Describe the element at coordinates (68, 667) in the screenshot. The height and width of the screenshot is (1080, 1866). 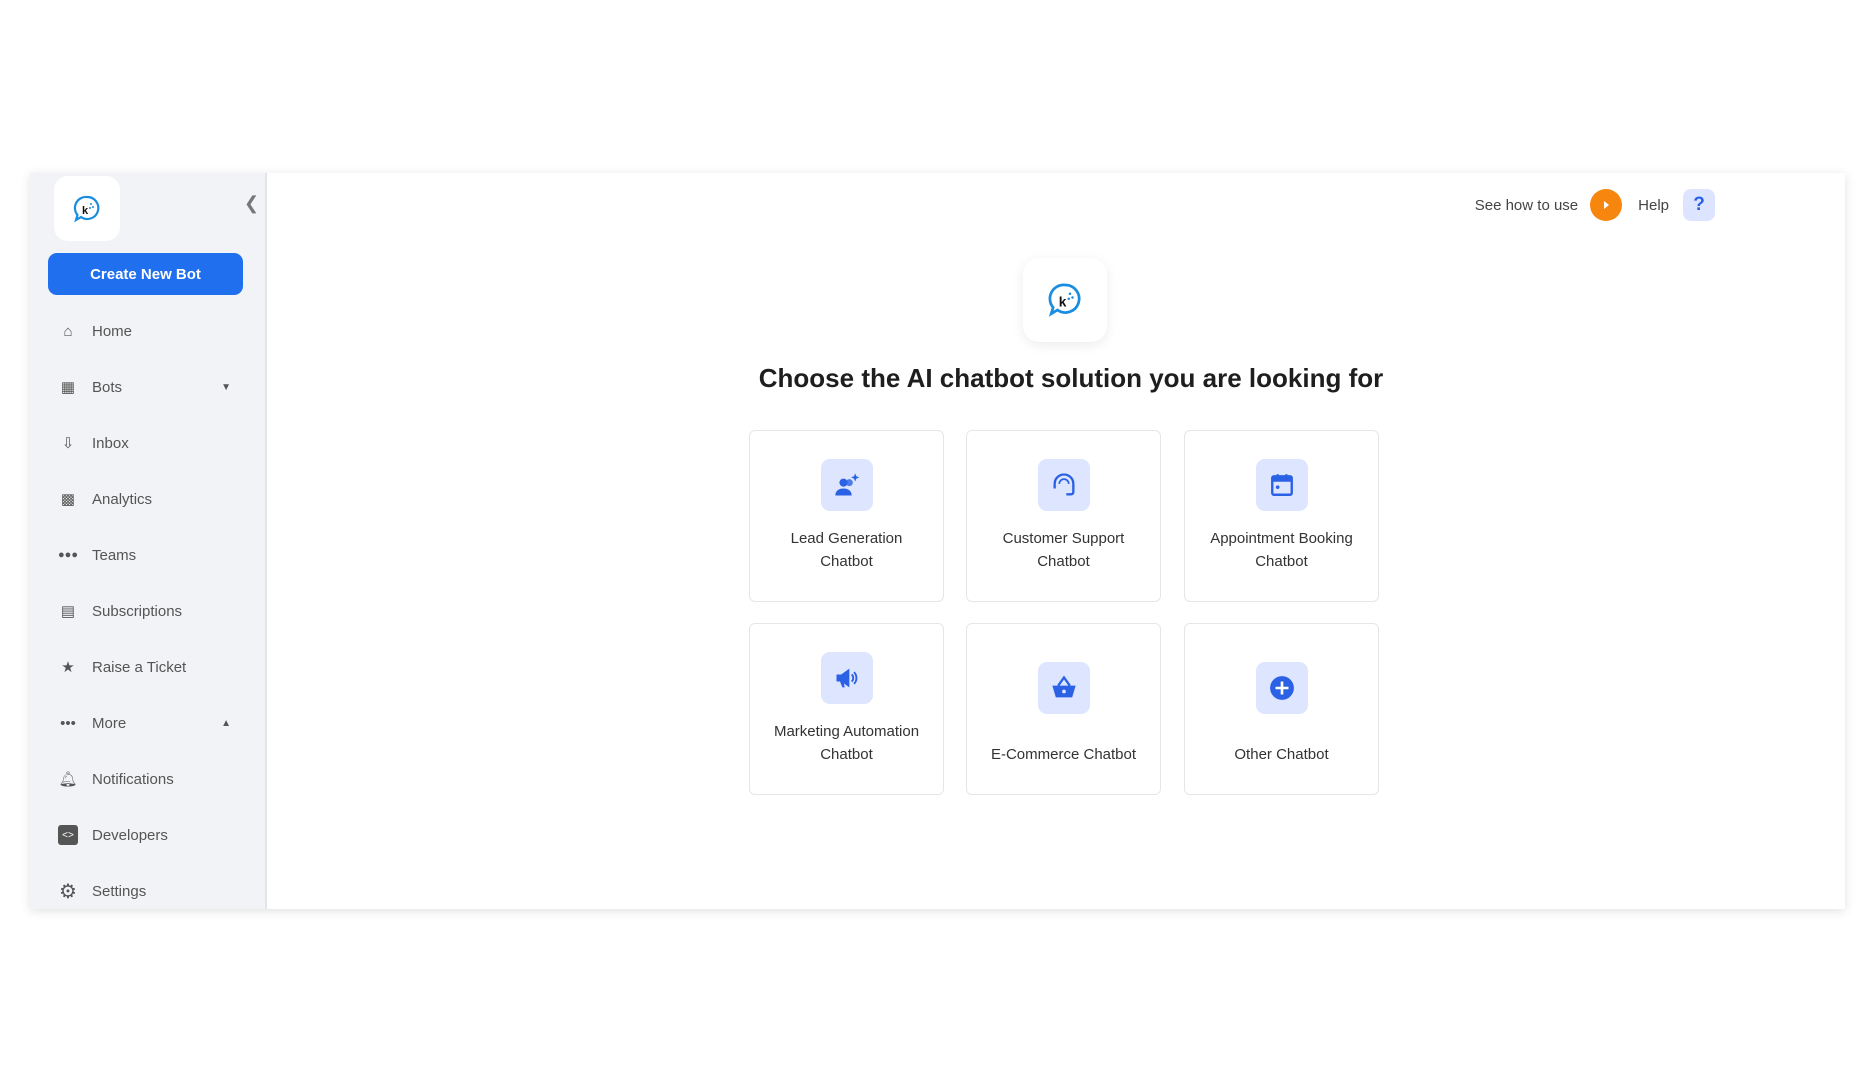
I see `ticket-icon: ★` at that location.